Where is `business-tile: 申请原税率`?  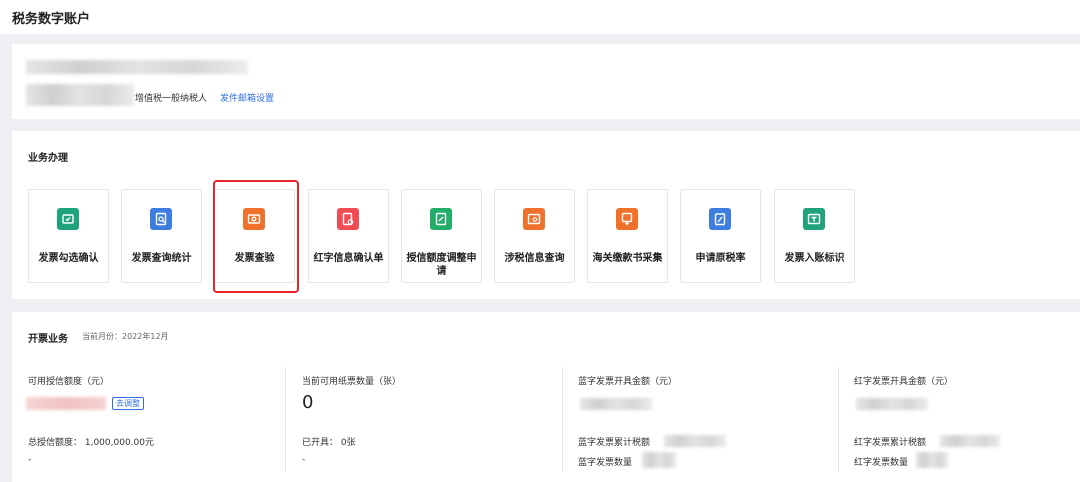
business-tile: 申请原税率 is located at coordinates (720, 236).